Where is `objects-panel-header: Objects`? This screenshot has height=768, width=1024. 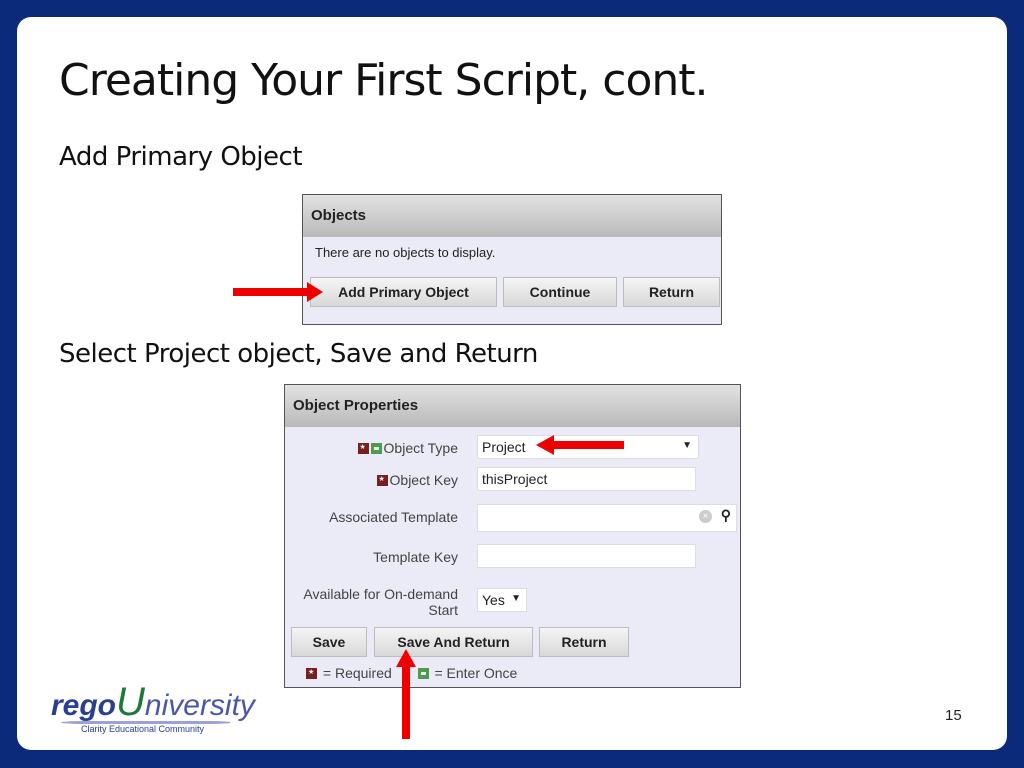
objects-panel-header: Objects is located at coordinates (512, 216).